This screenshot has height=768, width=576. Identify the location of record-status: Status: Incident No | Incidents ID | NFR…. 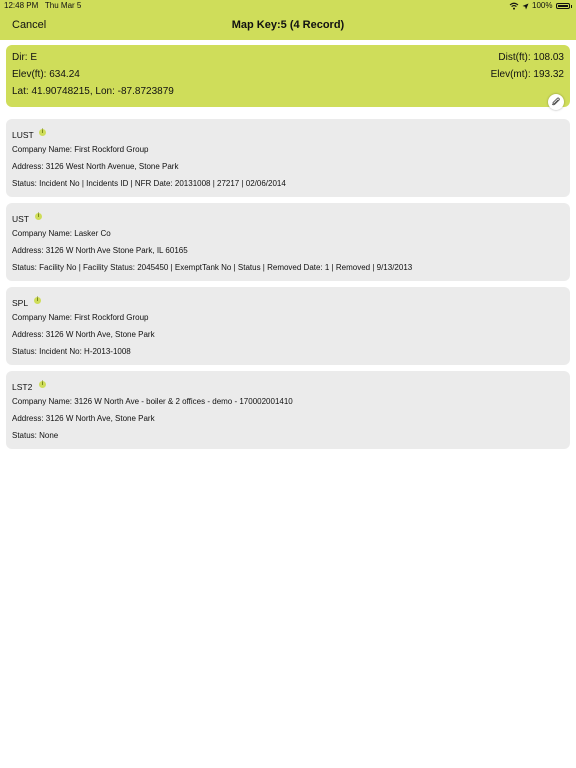
(149, 183).